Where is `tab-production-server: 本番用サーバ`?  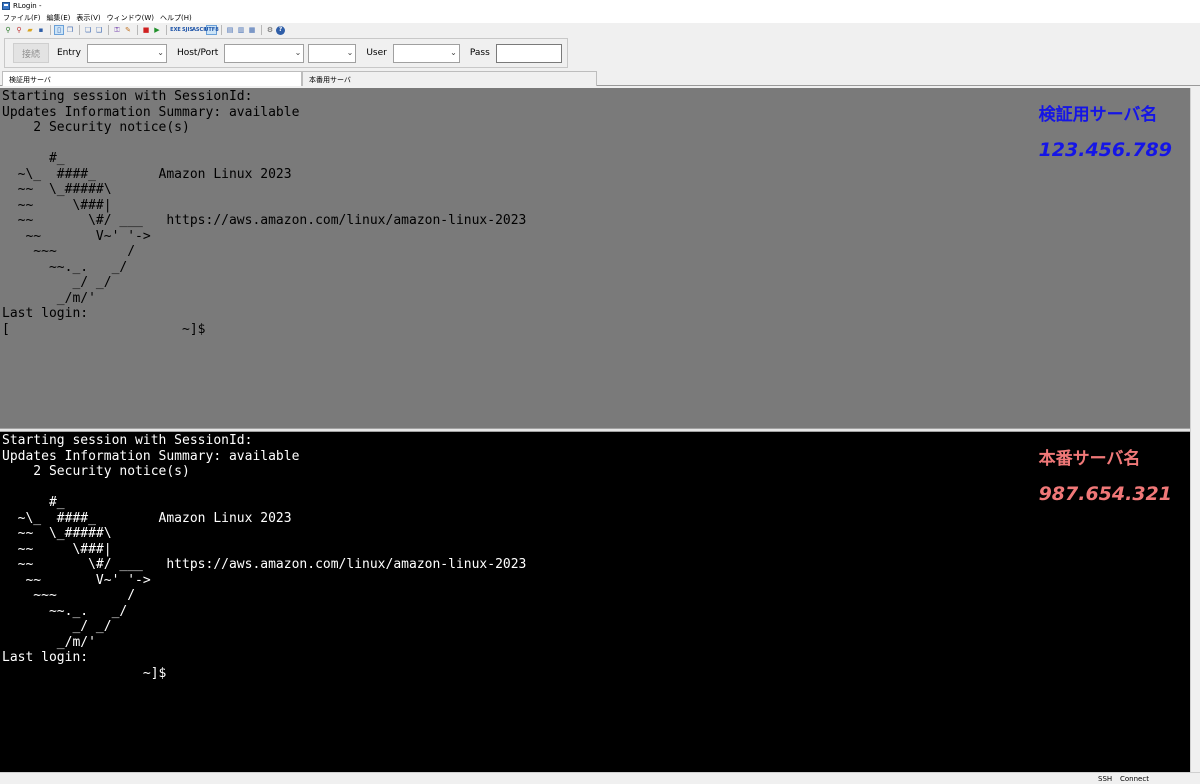
tab-production-server: 本番用サーバ is located at coordinates (449, 78).